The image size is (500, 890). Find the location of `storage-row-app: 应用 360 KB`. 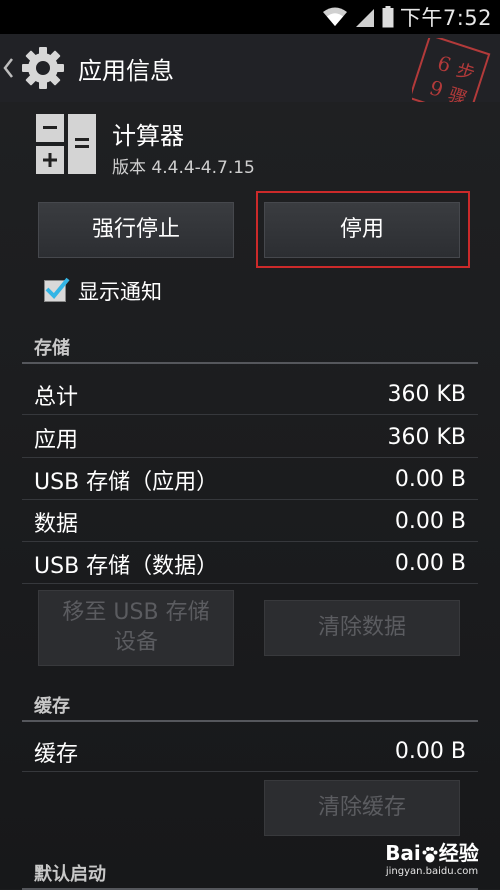

storage-row-app: 应用 360 KB is located at coordinates (250, 438).